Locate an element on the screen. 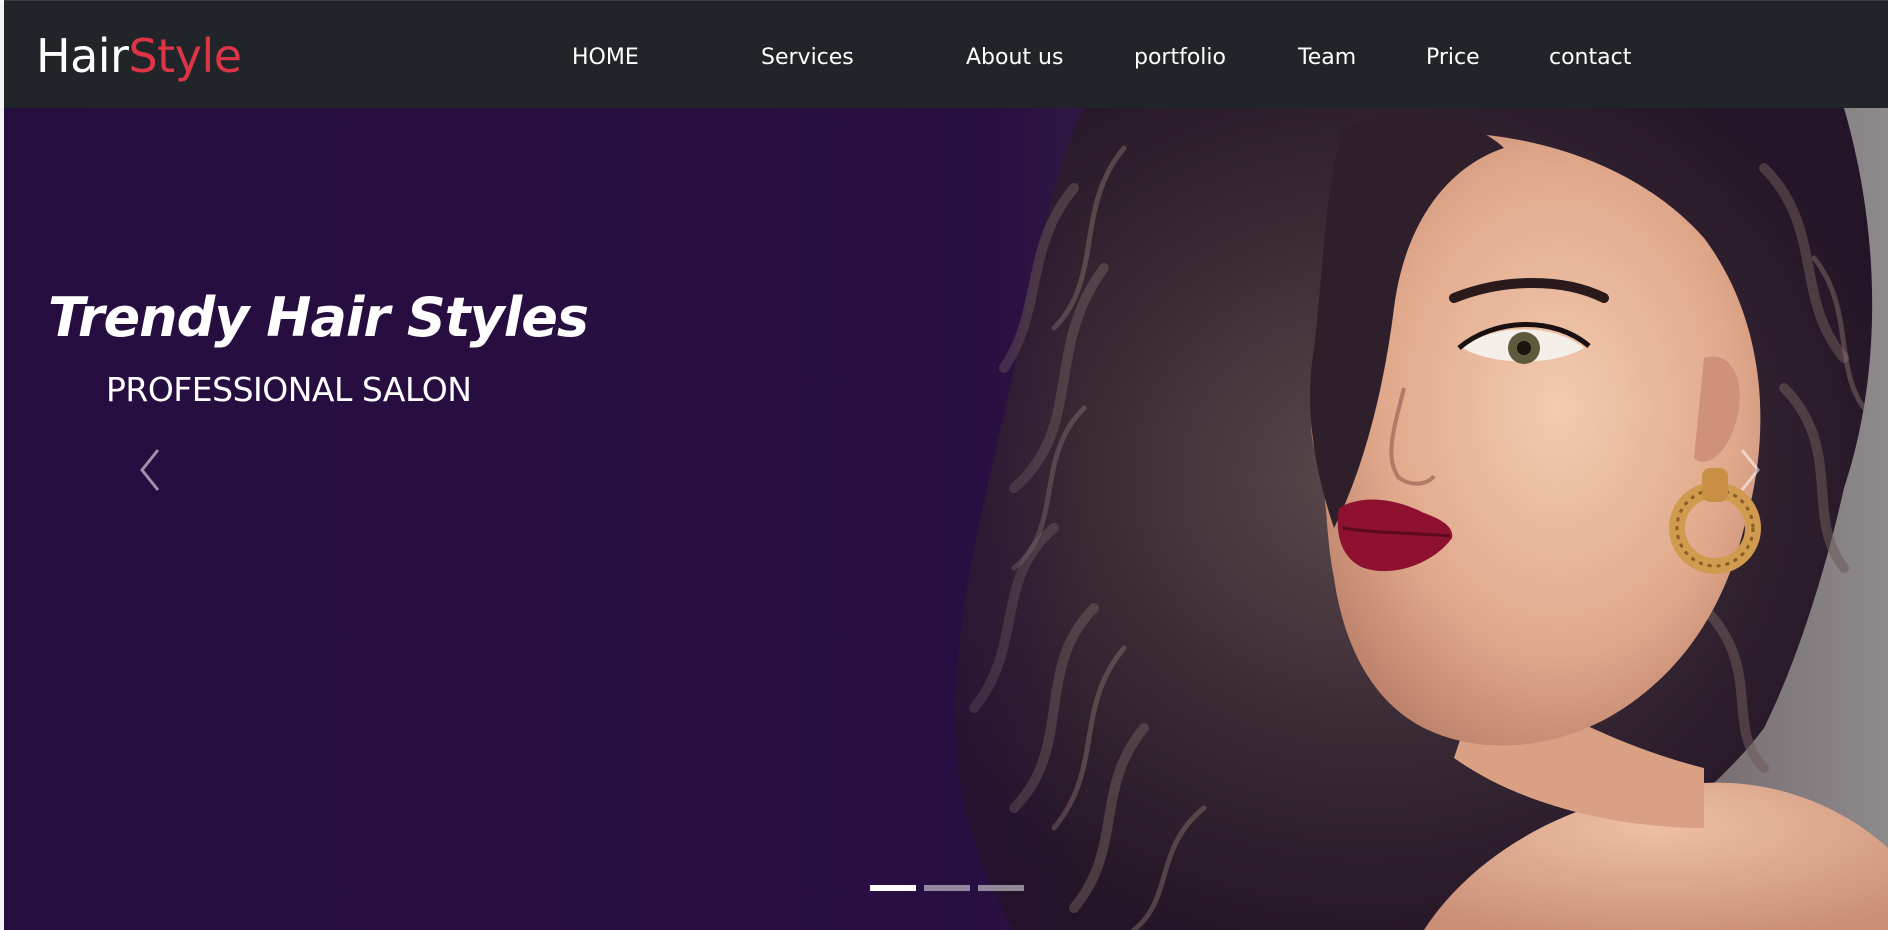 This screenshot has width=1888, height=930. brand-logo: HairStyle is located at coordinates (139, 56).